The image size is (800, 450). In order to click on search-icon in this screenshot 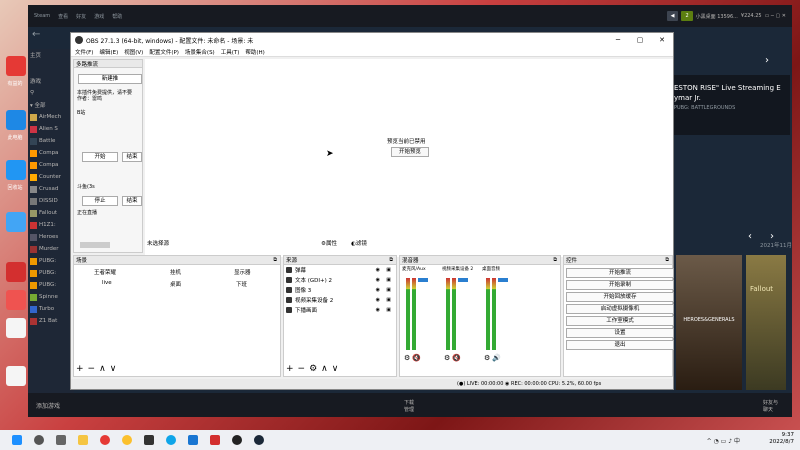, I will do `click(39, 440)`.